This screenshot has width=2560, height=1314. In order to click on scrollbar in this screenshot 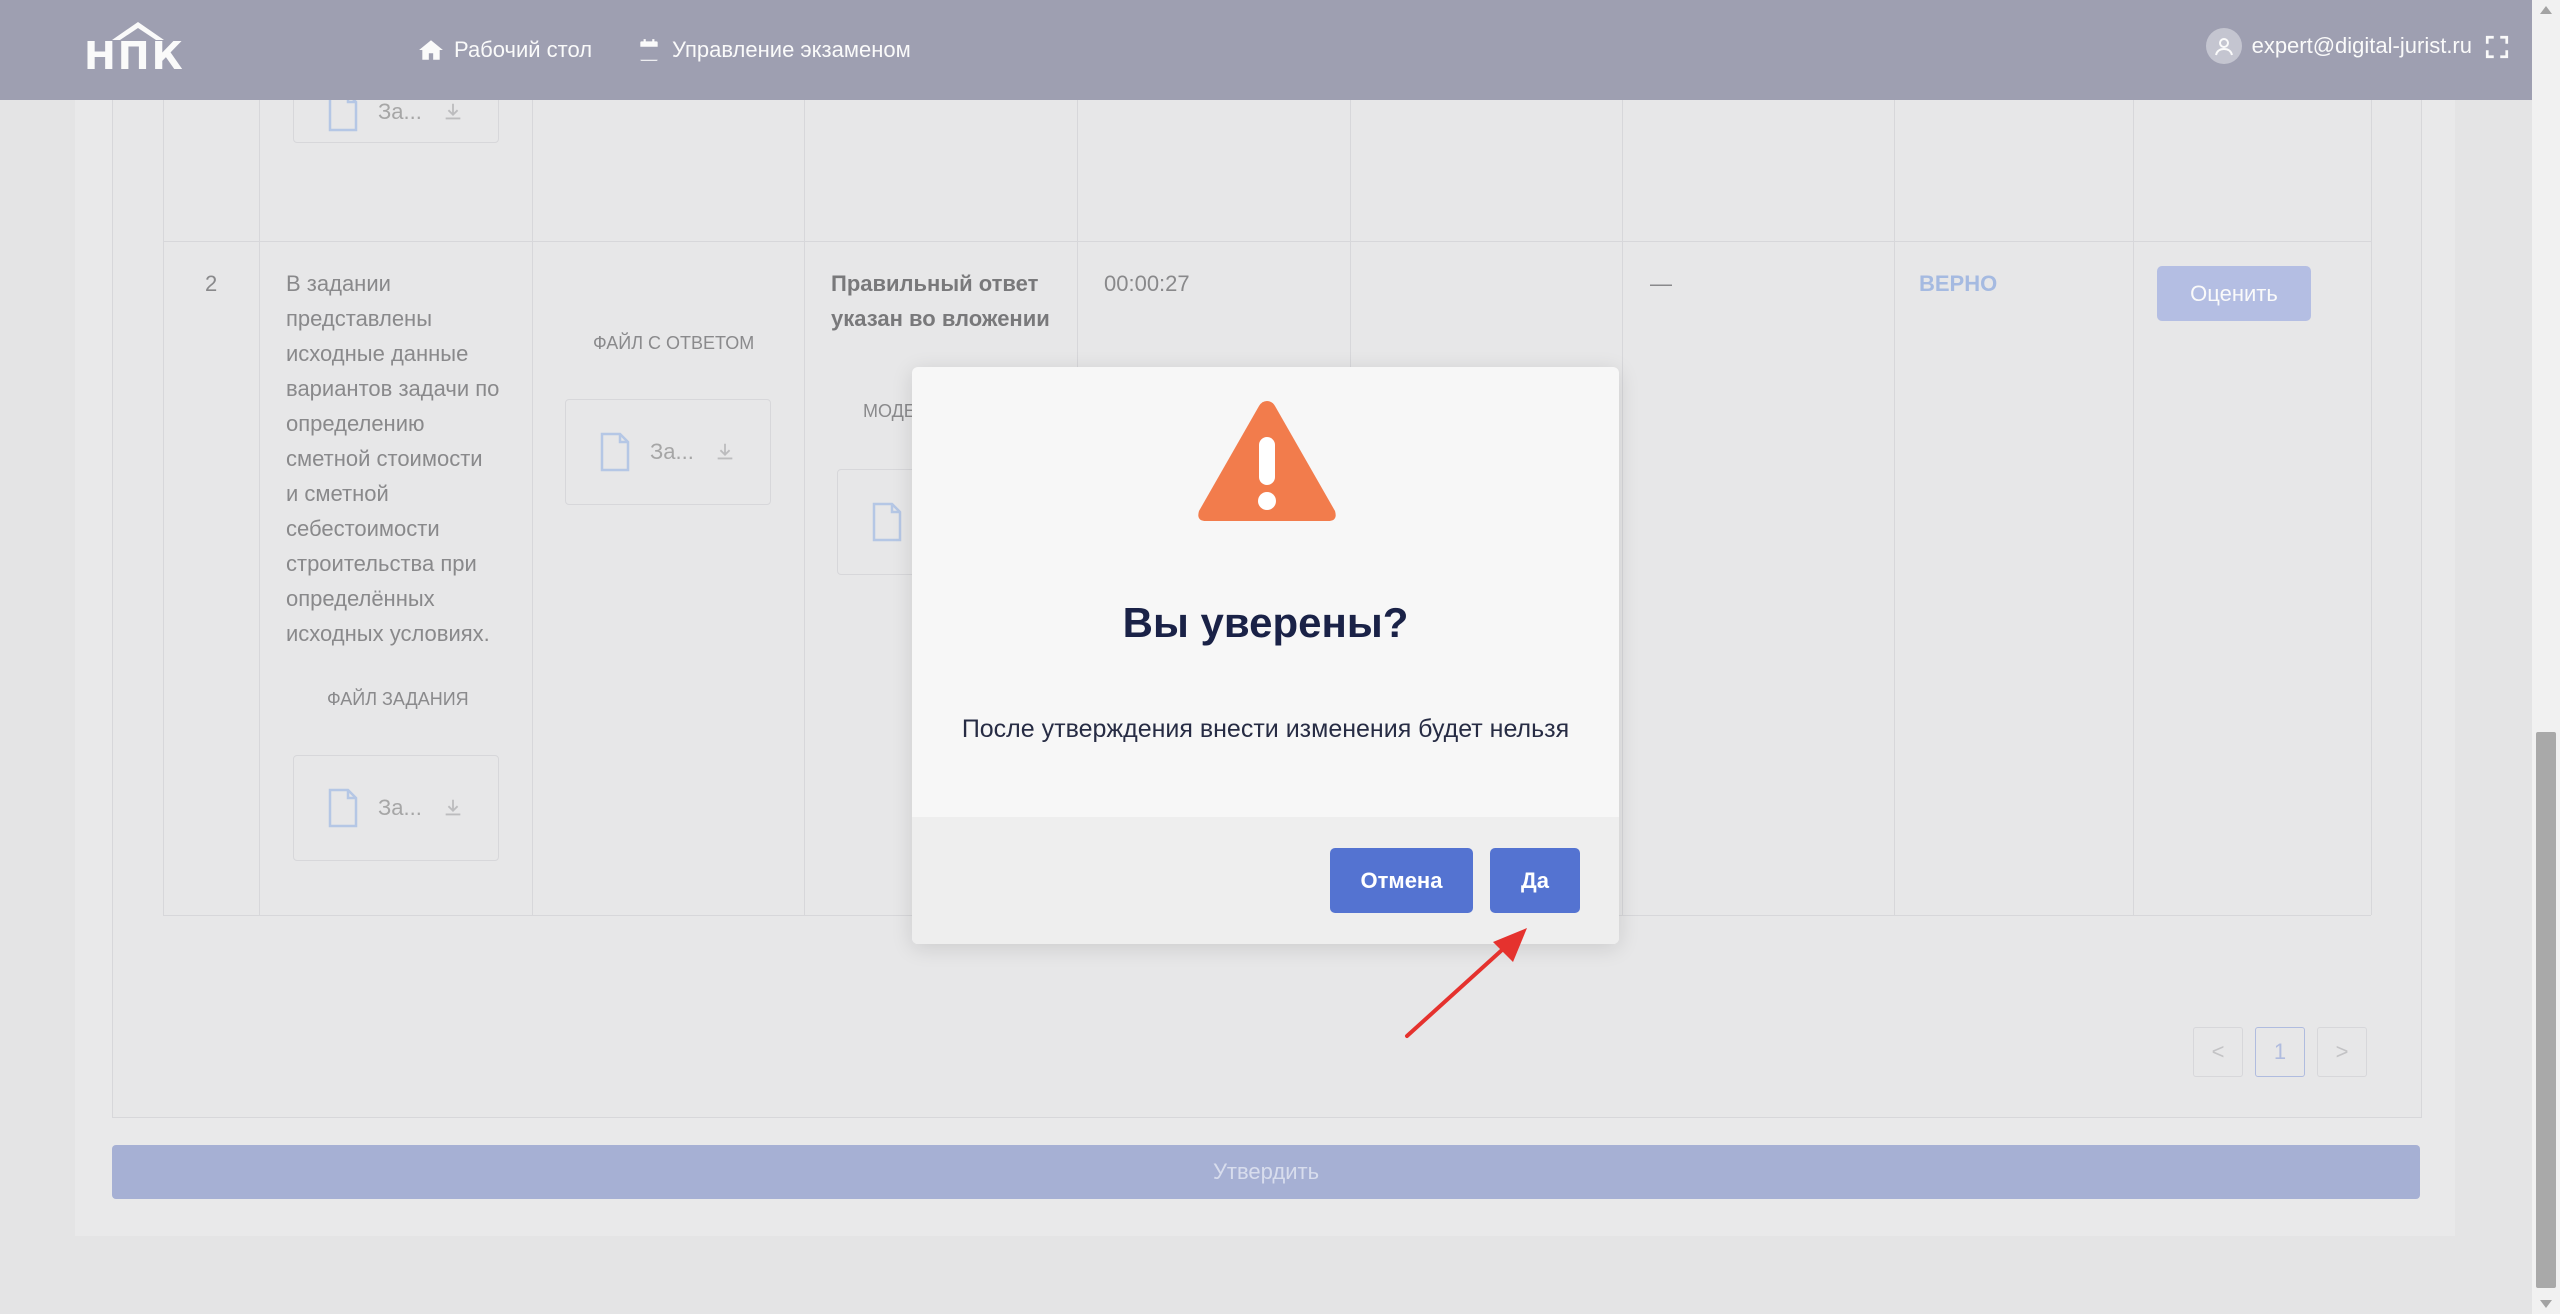, I will do `click(2546, 657)`.